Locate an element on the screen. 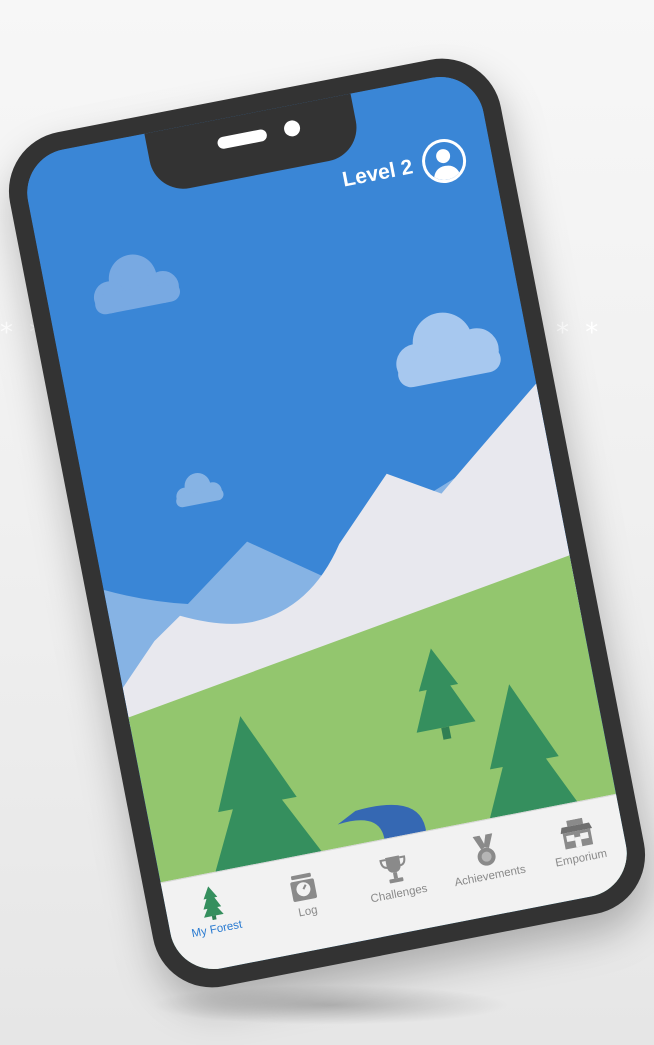 The width and height of the screenshot is (654, 1045). medal-icon is located at coordinates (485, 849).